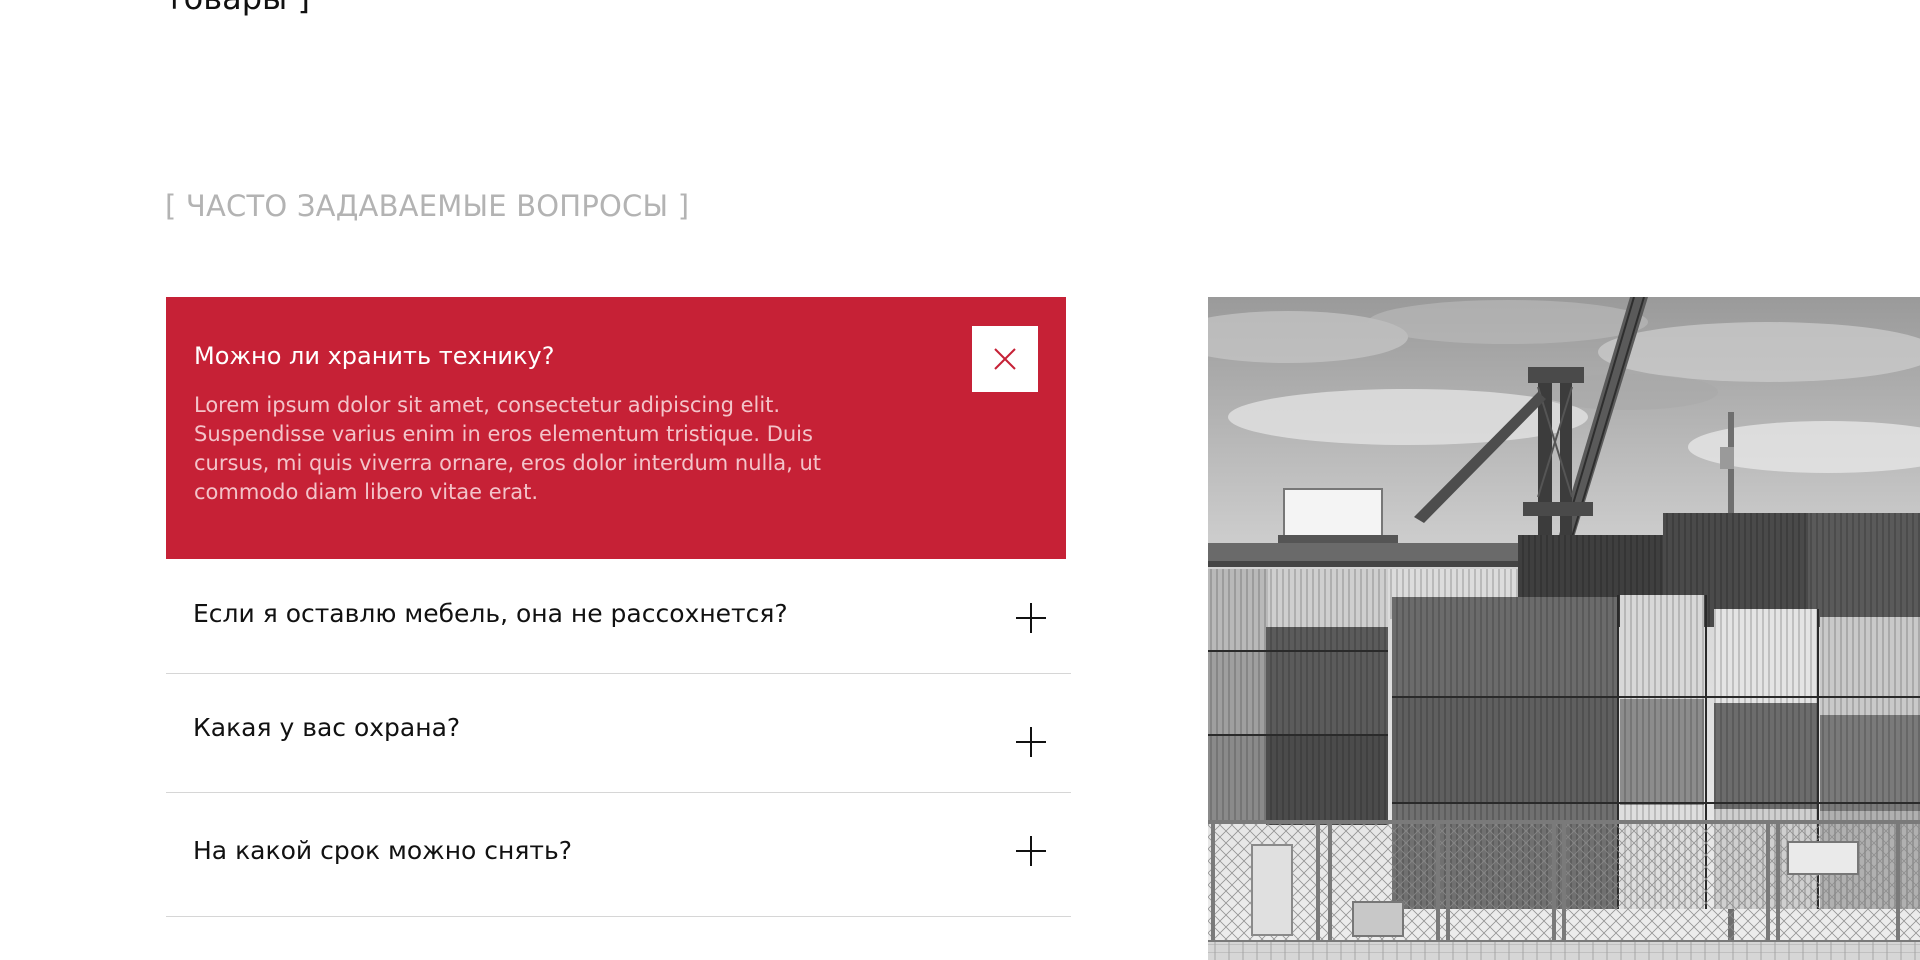 The width and height of the screenshot is (1920, 960). Describe the element at coordinates (427, 206) in the screenshot. I see `faq-section-label: [ ЧАСТО ЗАДАВАЕМЫЕ ВОПРОСЫ ]` at that location.